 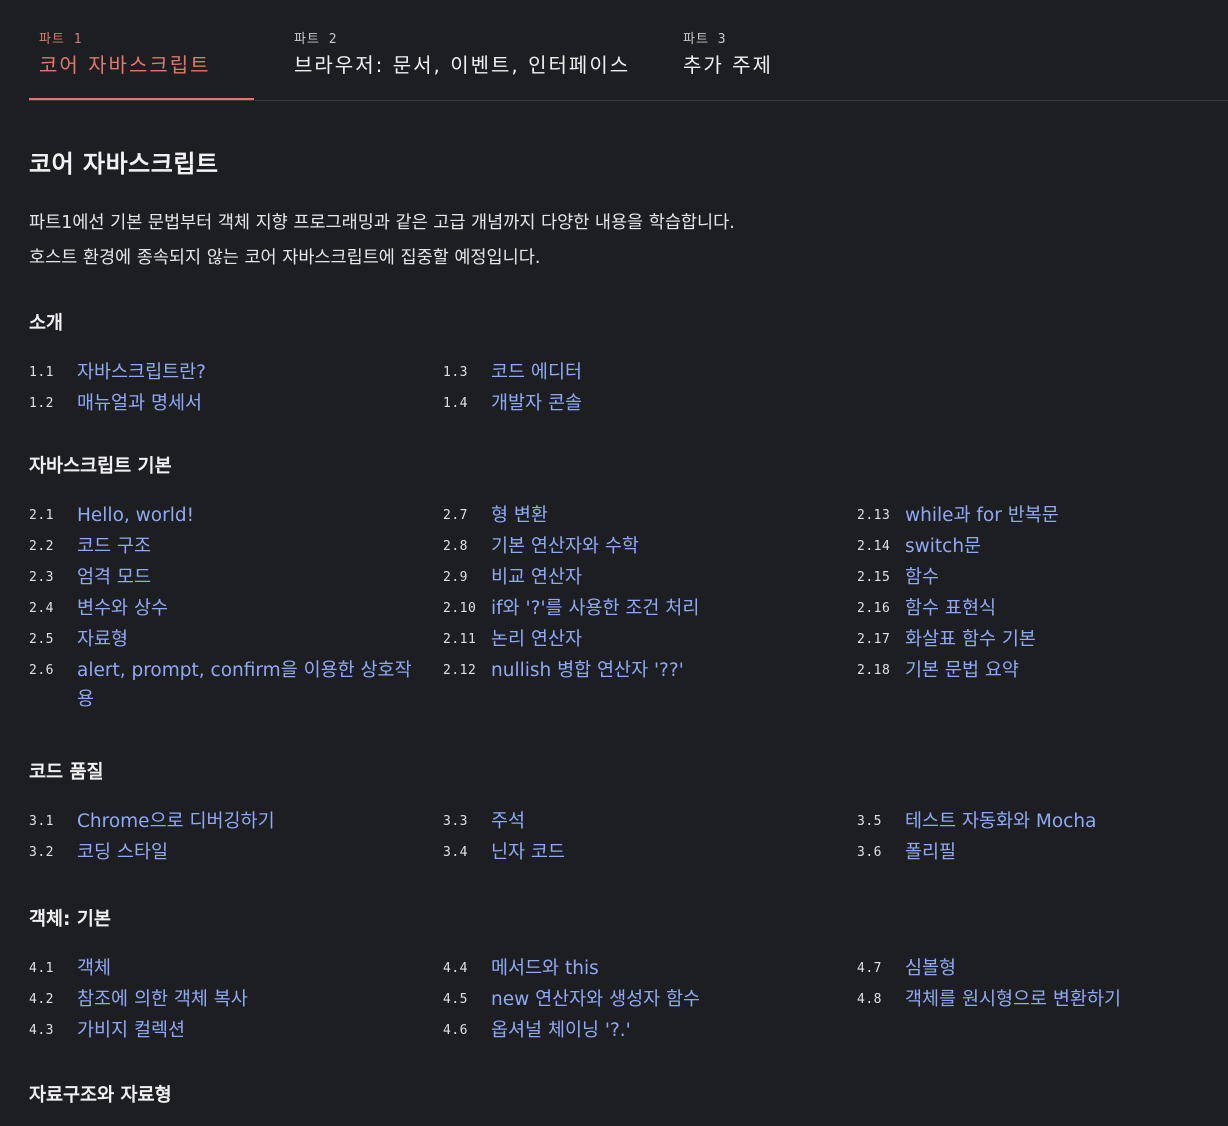 What do you see at coordinates (236, 608) in the screenshot?
I see `chapter-item: 2.4 변수와 상수` at bounding box center [236, 608].